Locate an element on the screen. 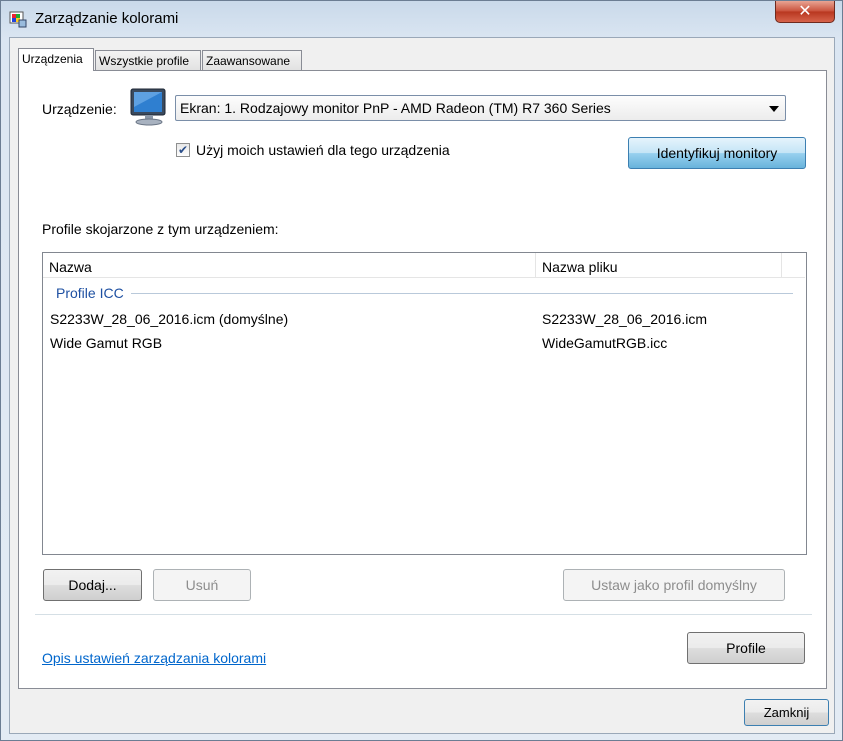 This screenshot has height=741, width=843. column-separator is located at coordinates (781, 265).